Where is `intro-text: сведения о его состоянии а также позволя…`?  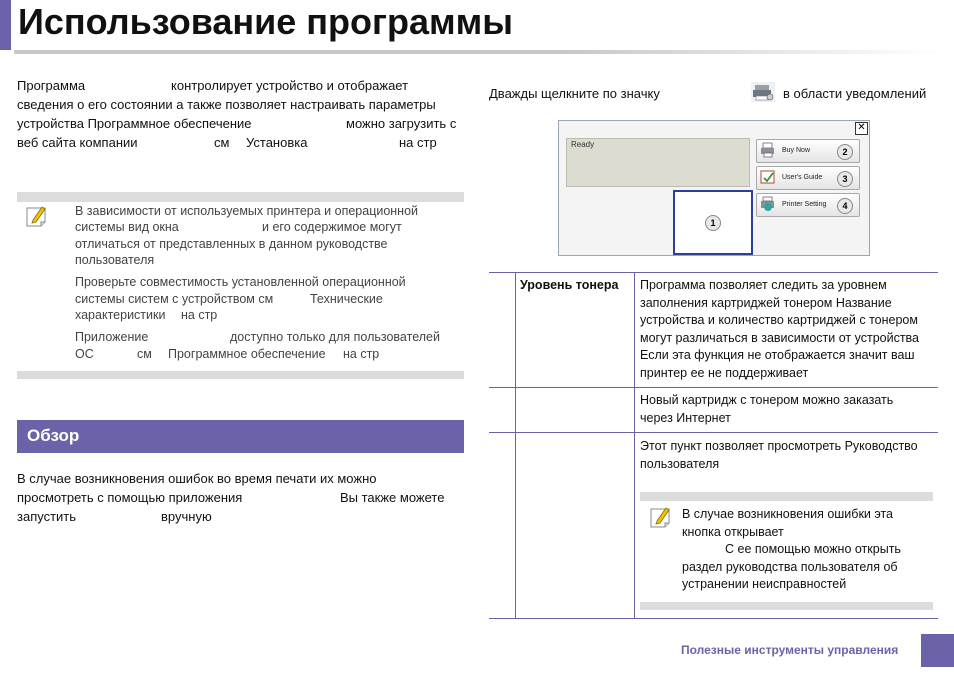 intro-text: сведения о его состоянии а также позволя… is located at coordinates (226, 104).